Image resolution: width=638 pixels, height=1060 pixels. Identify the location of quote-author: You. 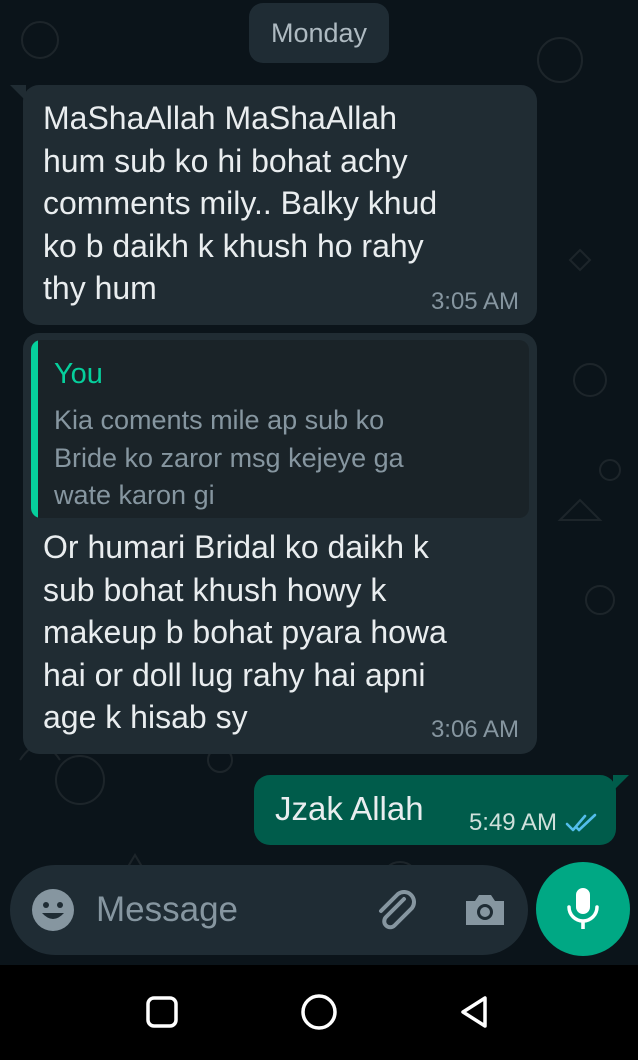
(78, 374).